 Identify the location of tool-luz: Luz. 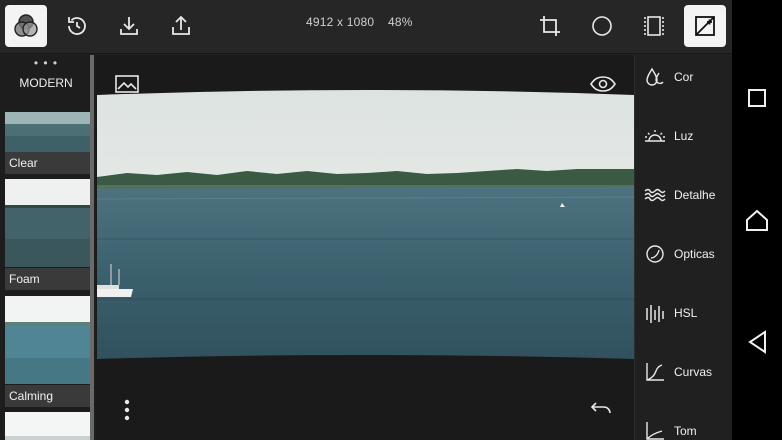
(684, 135).